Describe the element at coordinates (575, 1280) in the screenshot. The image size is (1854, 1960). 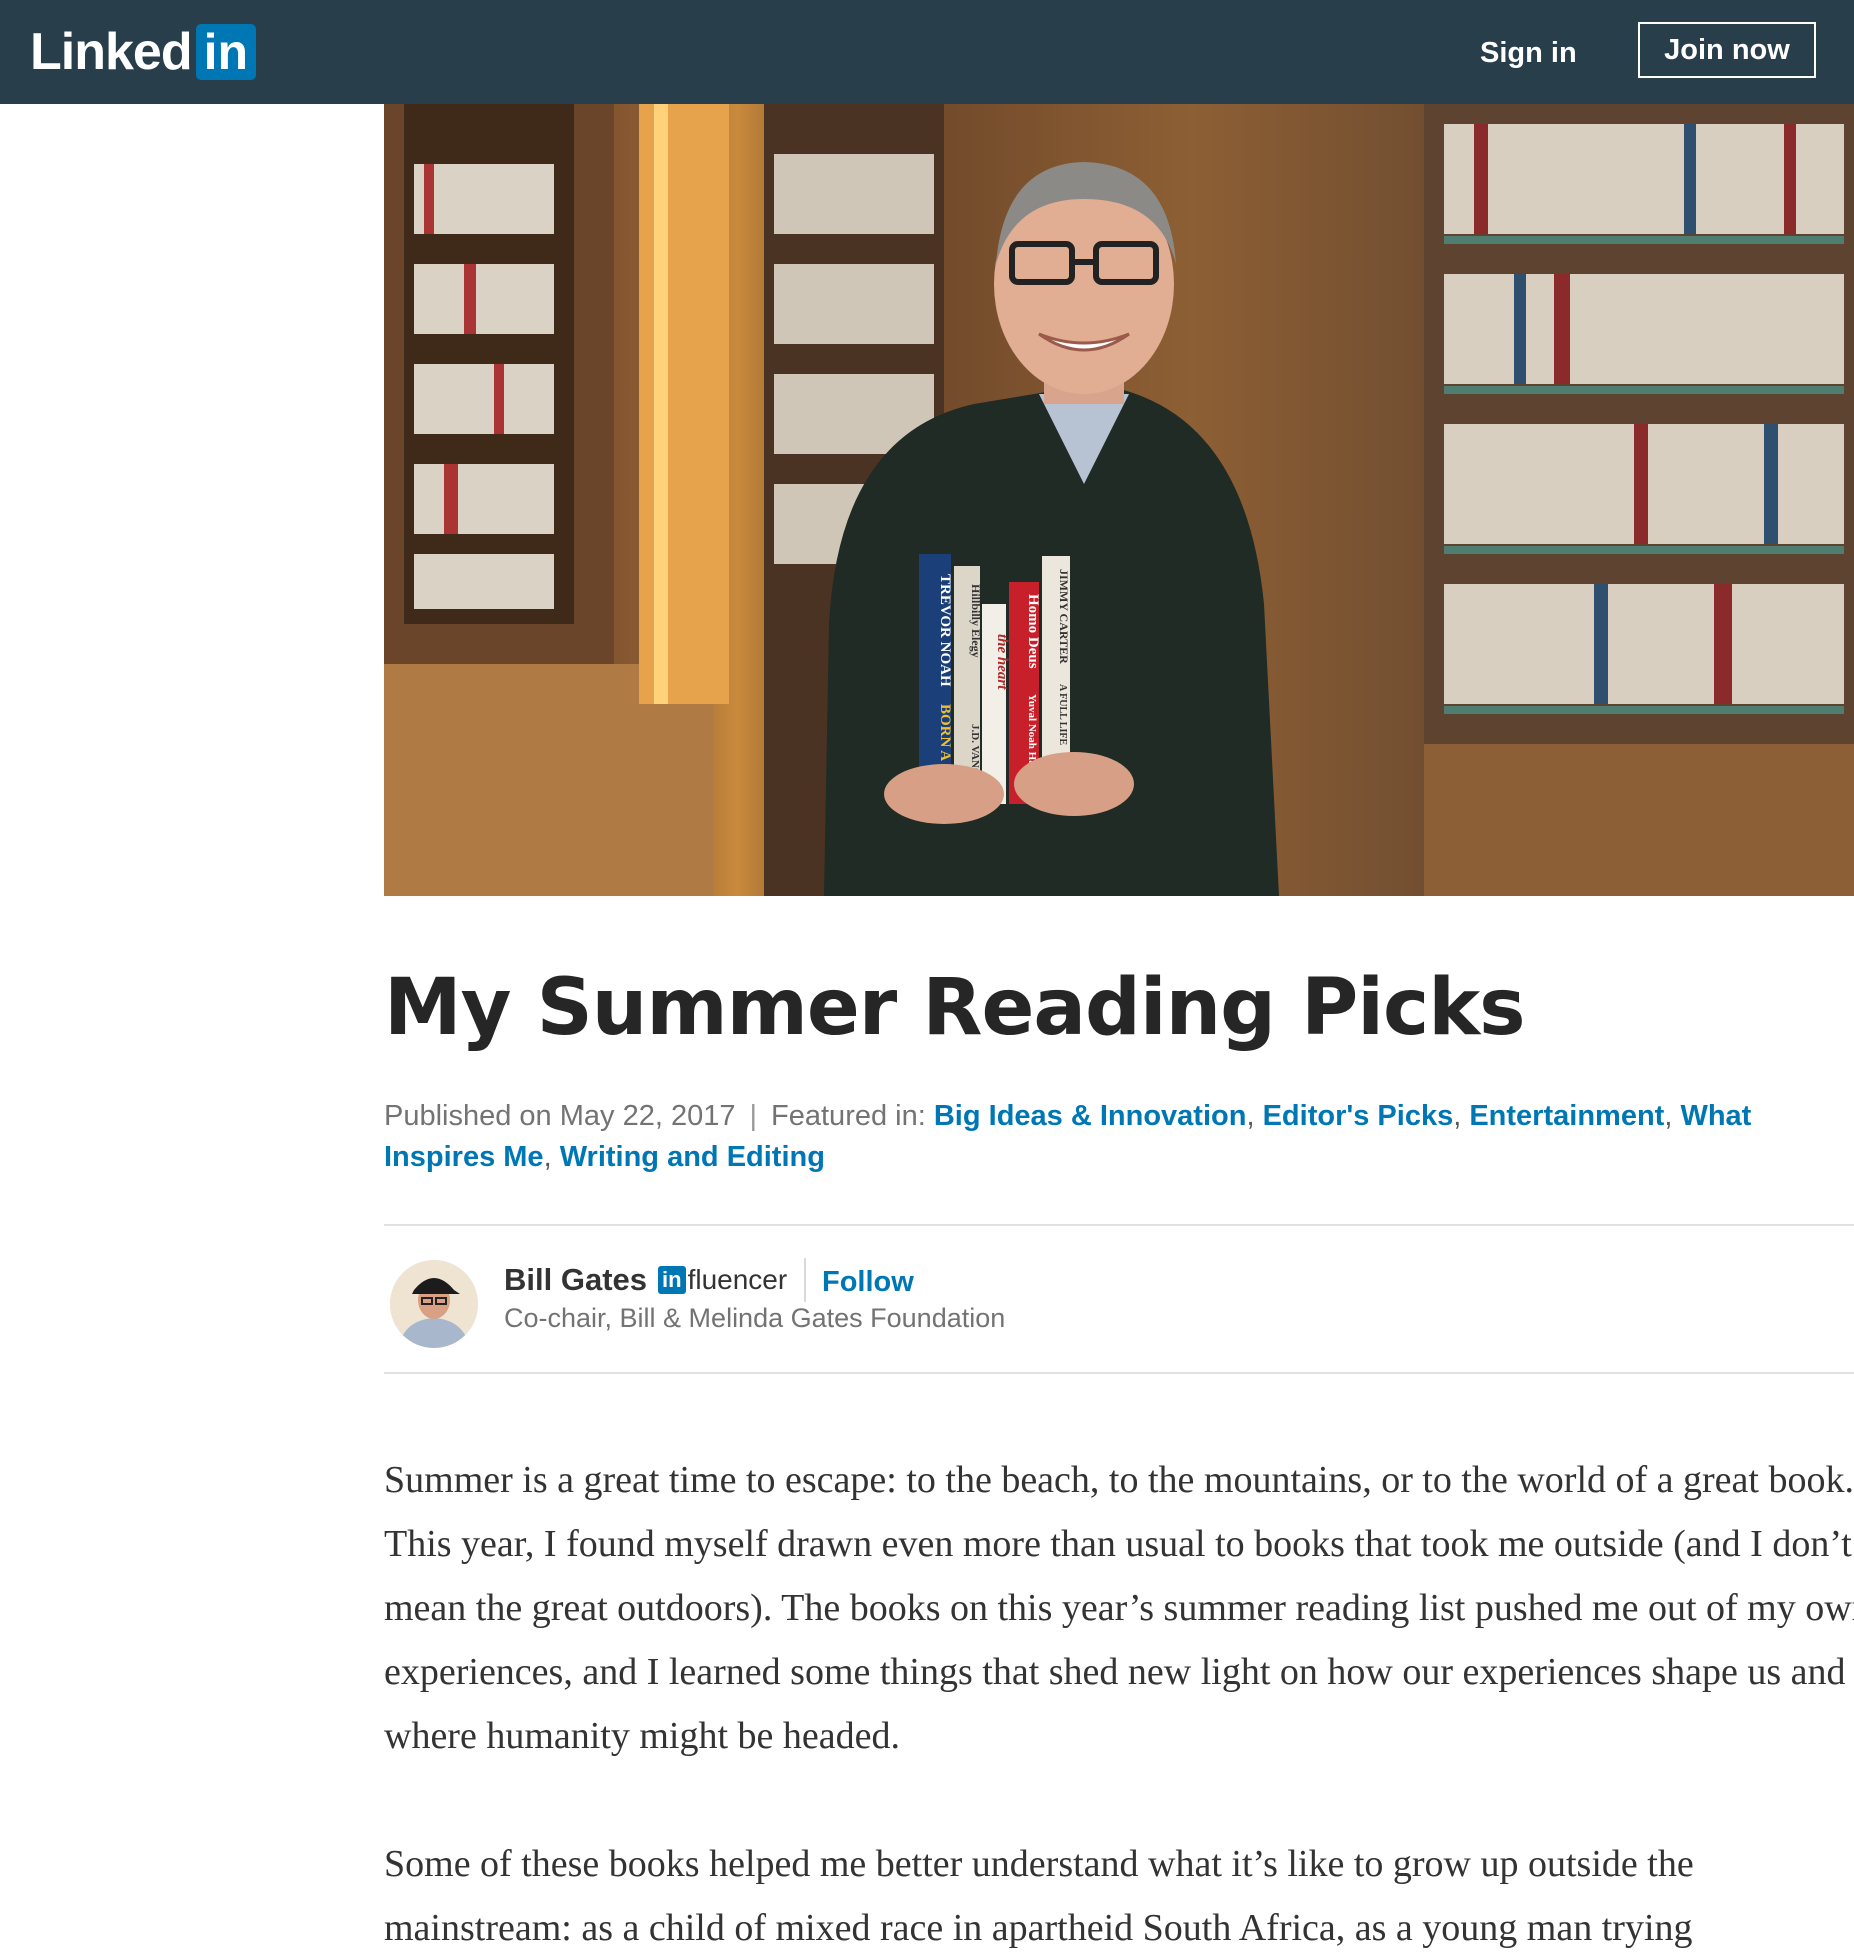
I see `author-name: Bill Gates` at that location.